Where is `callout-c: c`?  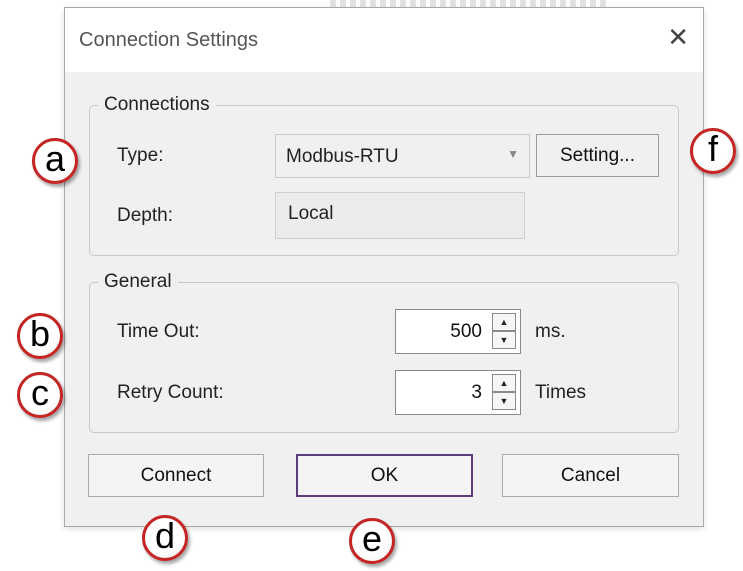
callout-c: c is located at coordinates (40, 395).